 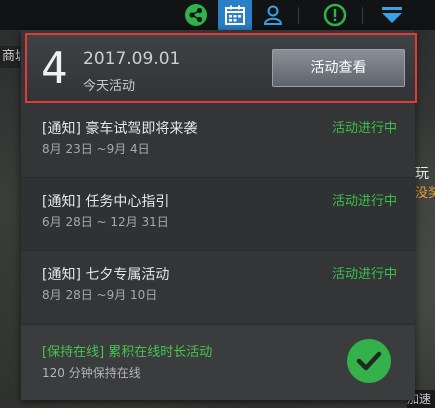 What do you see at coordinates (392, 15) in the screenshot?
I see `dropdown-icon` at bounding box center [392, 15].